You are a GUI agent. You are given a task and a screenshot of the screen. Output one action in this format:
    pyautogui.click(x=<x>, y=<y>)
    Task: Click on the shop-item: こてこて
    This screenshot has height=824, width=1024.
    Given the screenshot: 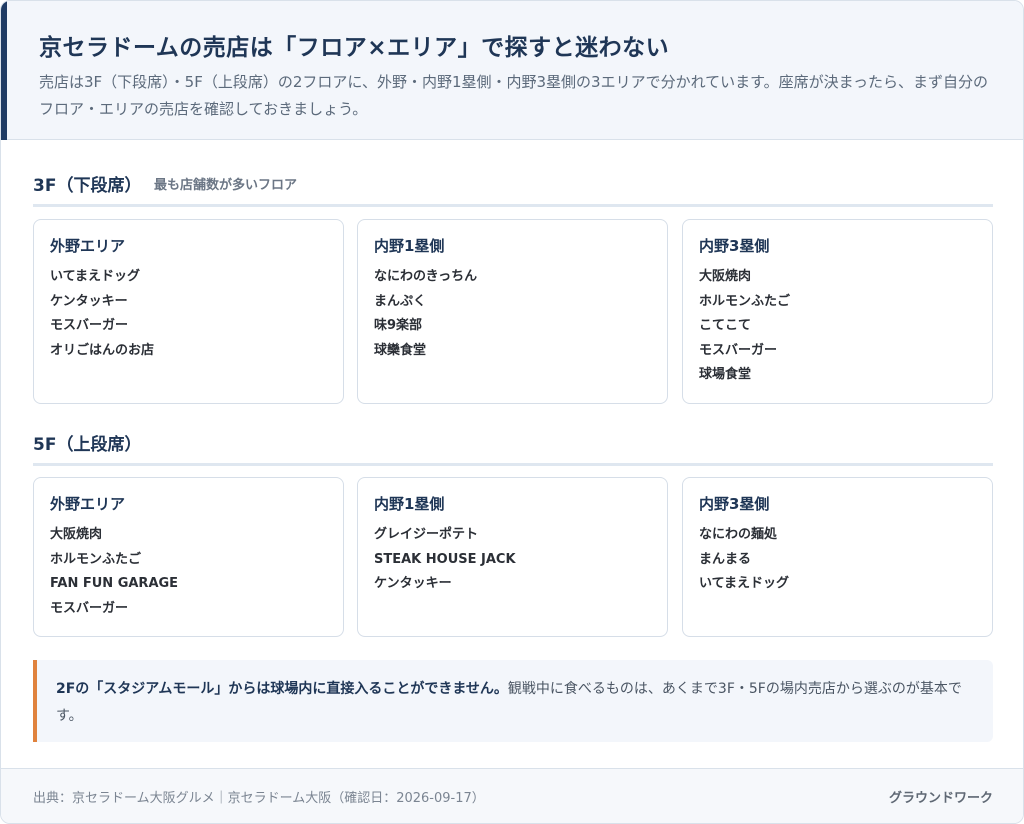 What is the action you would take?
    pyautogui.click(x=725, y=325)
    